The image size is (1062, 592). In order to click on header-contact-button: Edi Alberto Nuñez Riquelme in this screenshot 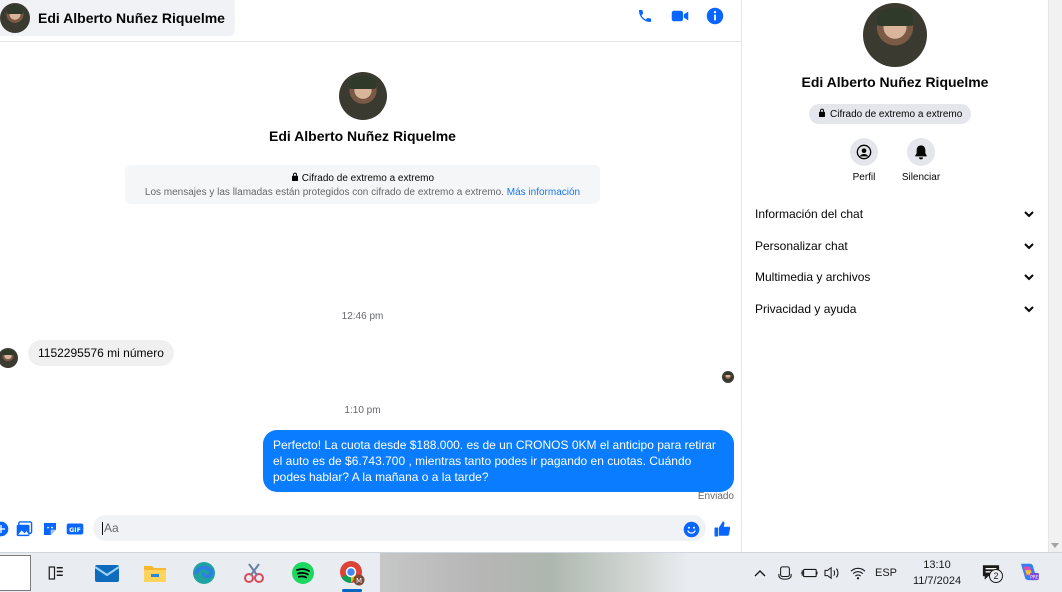, I will do `click(117, 18)`.